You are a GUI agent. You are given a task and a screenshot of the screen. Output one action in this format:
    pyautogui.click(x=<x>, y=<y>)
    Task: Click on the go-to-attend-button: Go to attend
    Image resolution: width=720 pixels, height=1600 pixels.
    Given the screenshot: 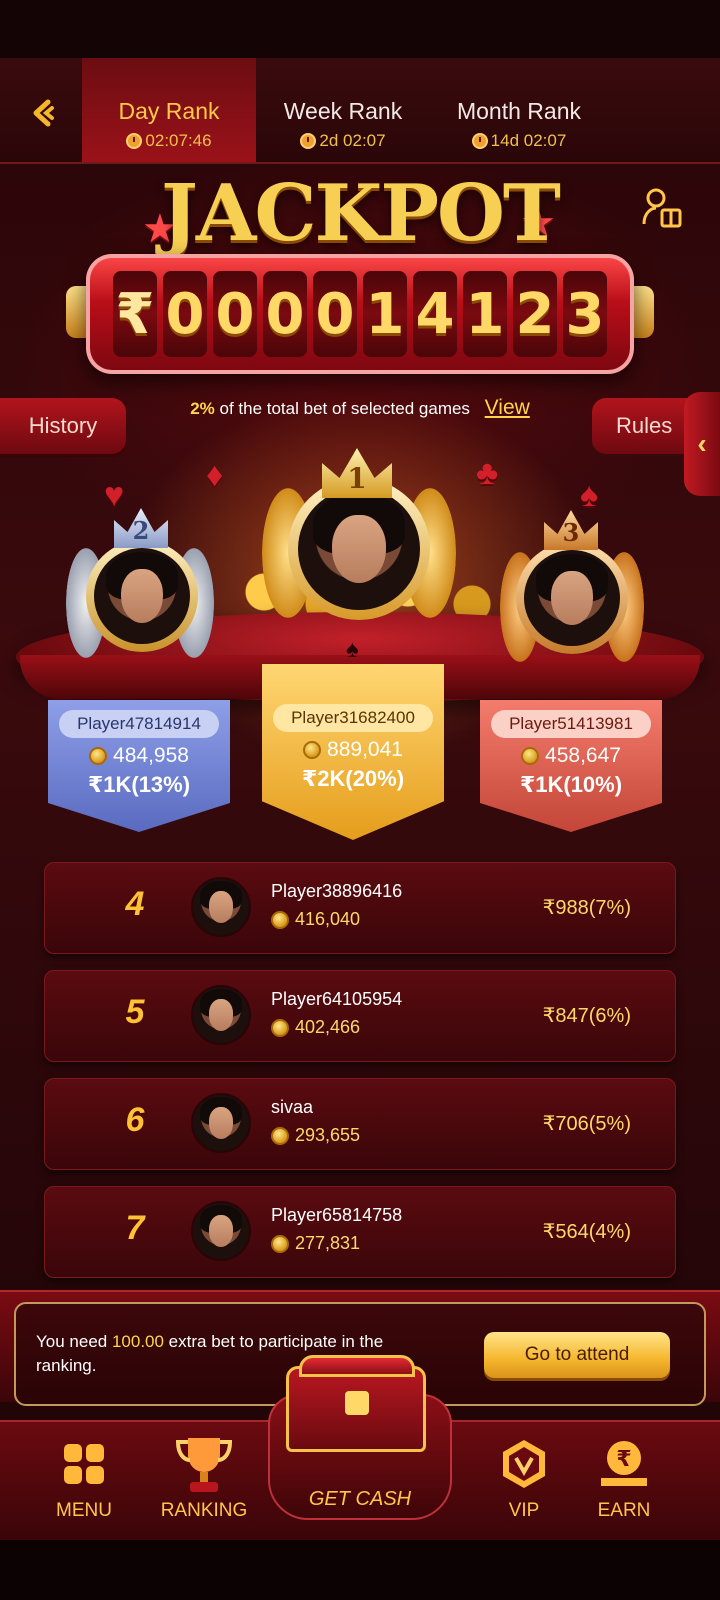 What is the action you would take?
    pyautogui.click(x=577, y=1355)
    